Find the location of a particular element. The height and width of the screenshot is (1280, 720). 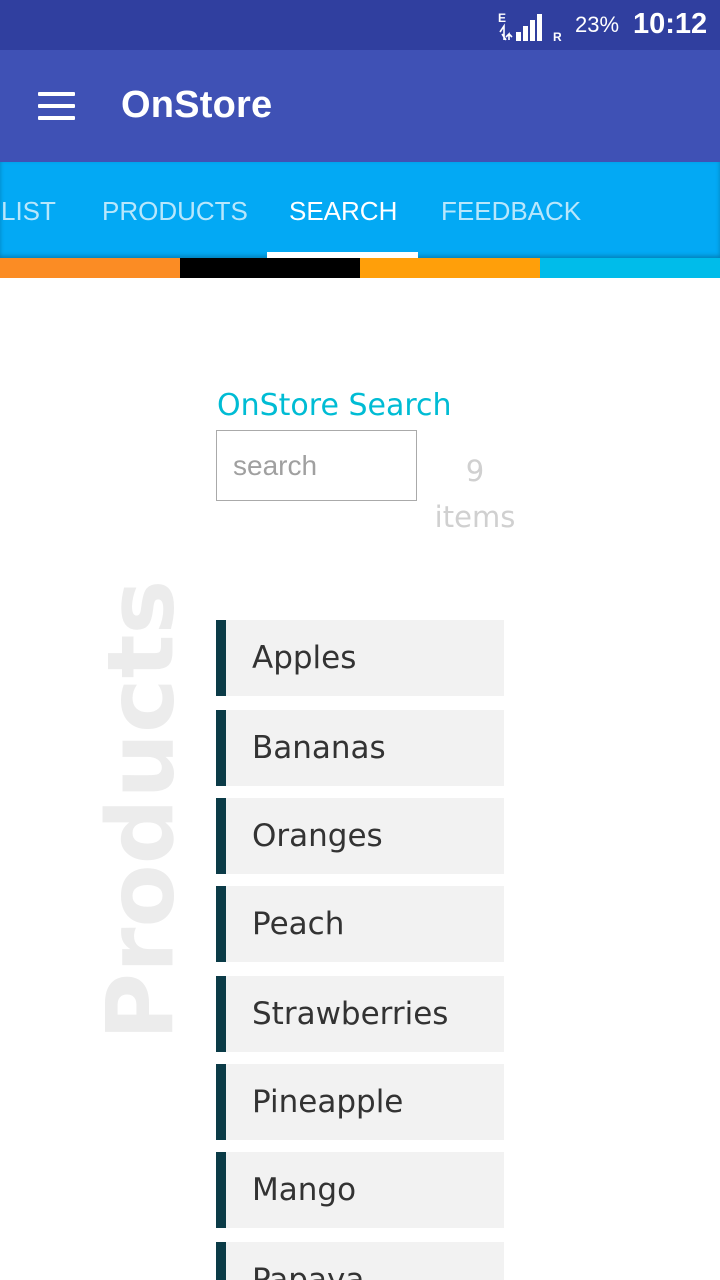

item-count: 9 items is located at coordinates (475, 494).